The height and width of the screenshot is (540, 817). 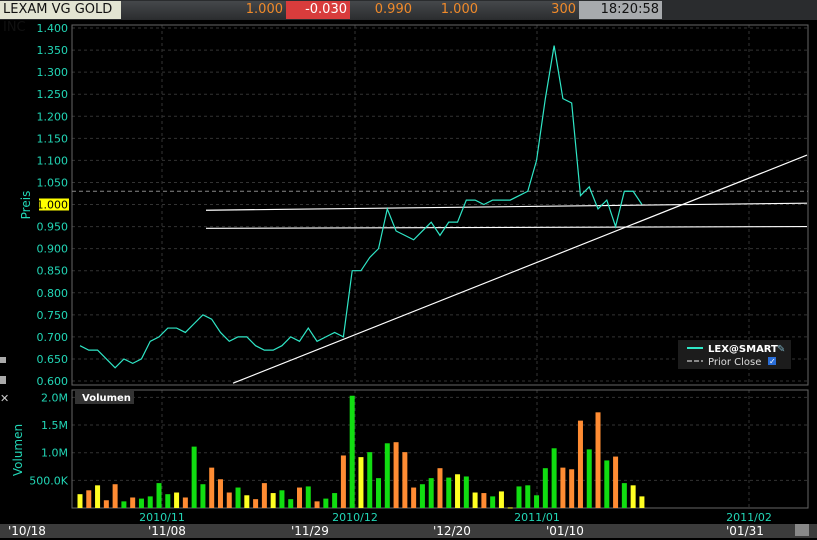 What do you see at coordinates (565, 531) in the screenshot?
I see `scroll-label: '01/10` at bounding box center [565, 531].